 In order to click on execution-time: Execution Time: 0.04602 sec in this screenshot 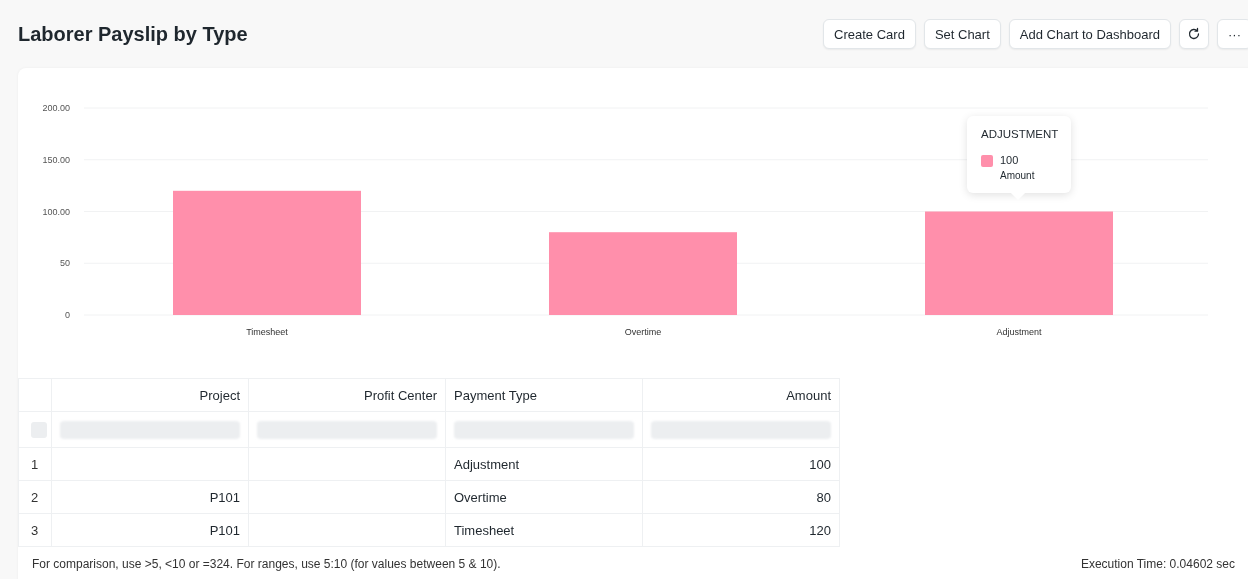, I will do `click(1157, 564)`.